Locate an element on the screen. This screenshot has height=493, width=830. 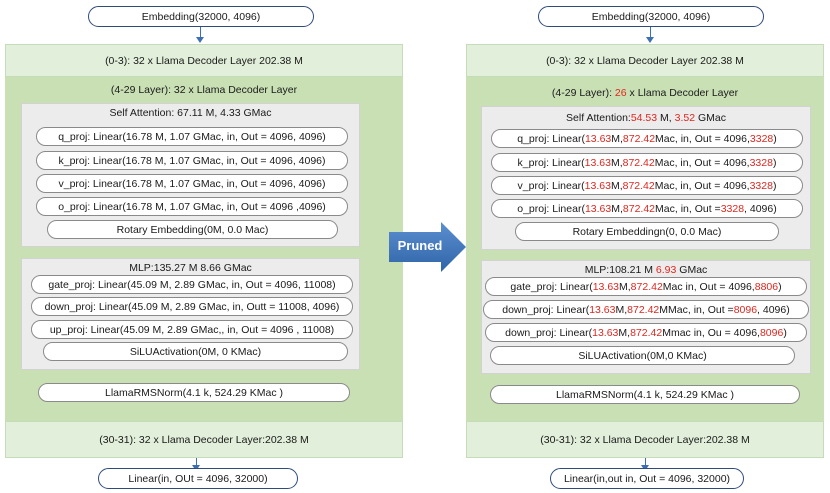
left-mlp-title: MLP:135.27 M 8.66 GMac is located at coordinates (190, 268).